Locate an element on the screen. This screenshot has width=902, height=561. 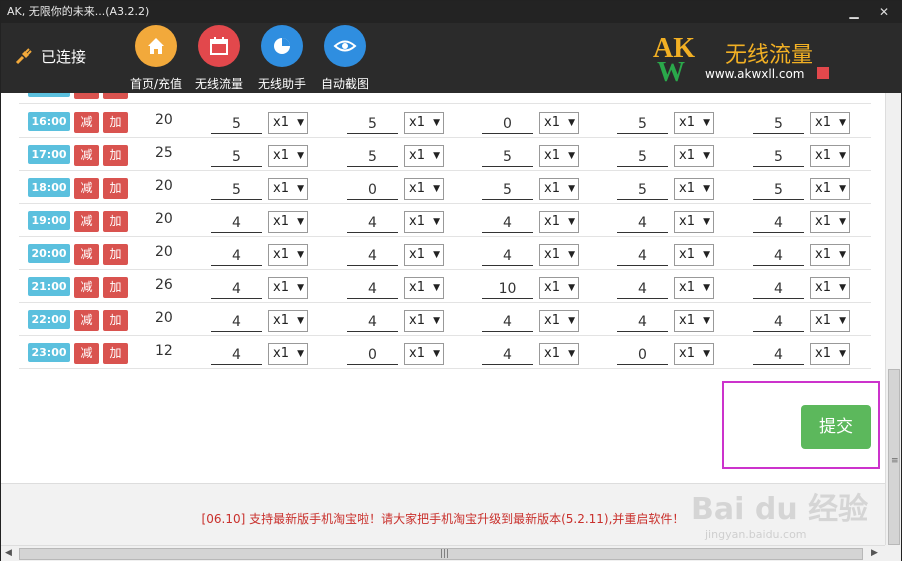
scroll-right-icon: ▶ is located at coordinates (874, 553).